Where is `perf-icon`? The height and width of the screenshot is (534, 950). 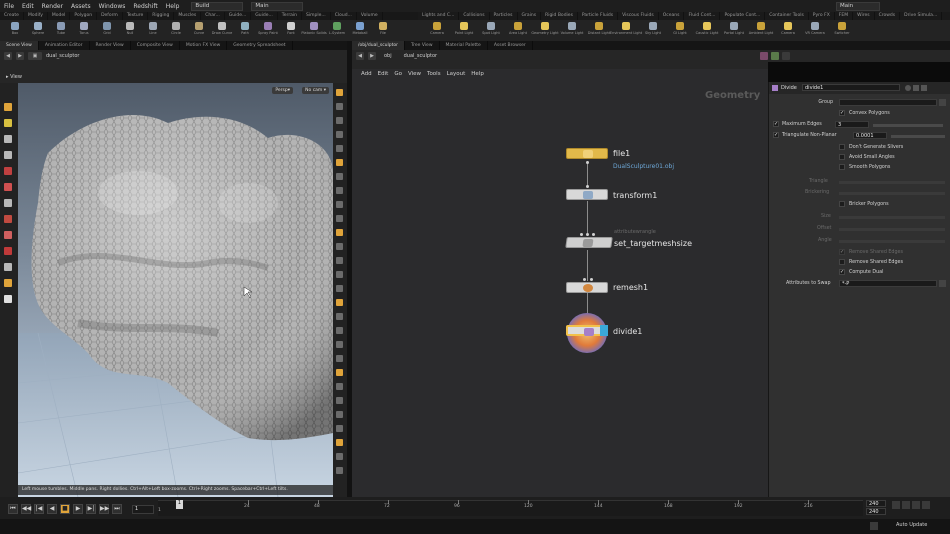 perf-icon is located at coordinates (874, 526).